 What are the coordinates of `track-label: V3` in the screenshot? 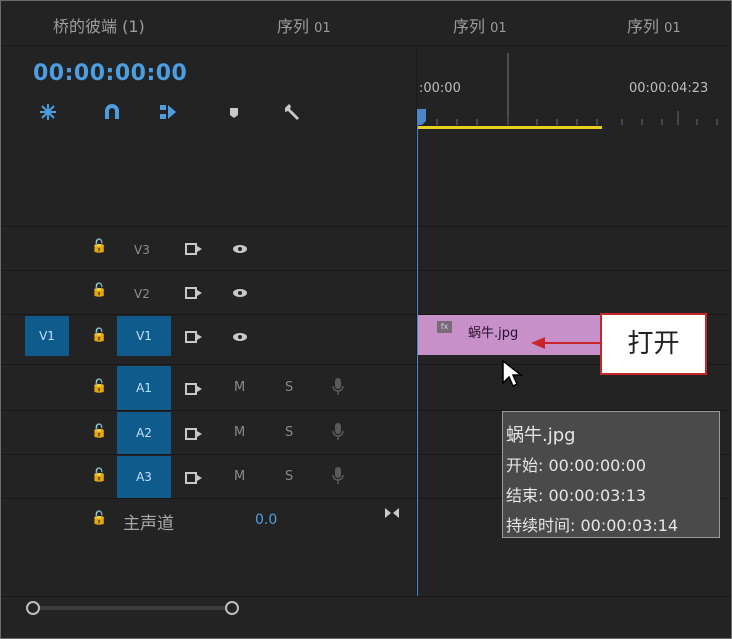 It's located at (142, 250).